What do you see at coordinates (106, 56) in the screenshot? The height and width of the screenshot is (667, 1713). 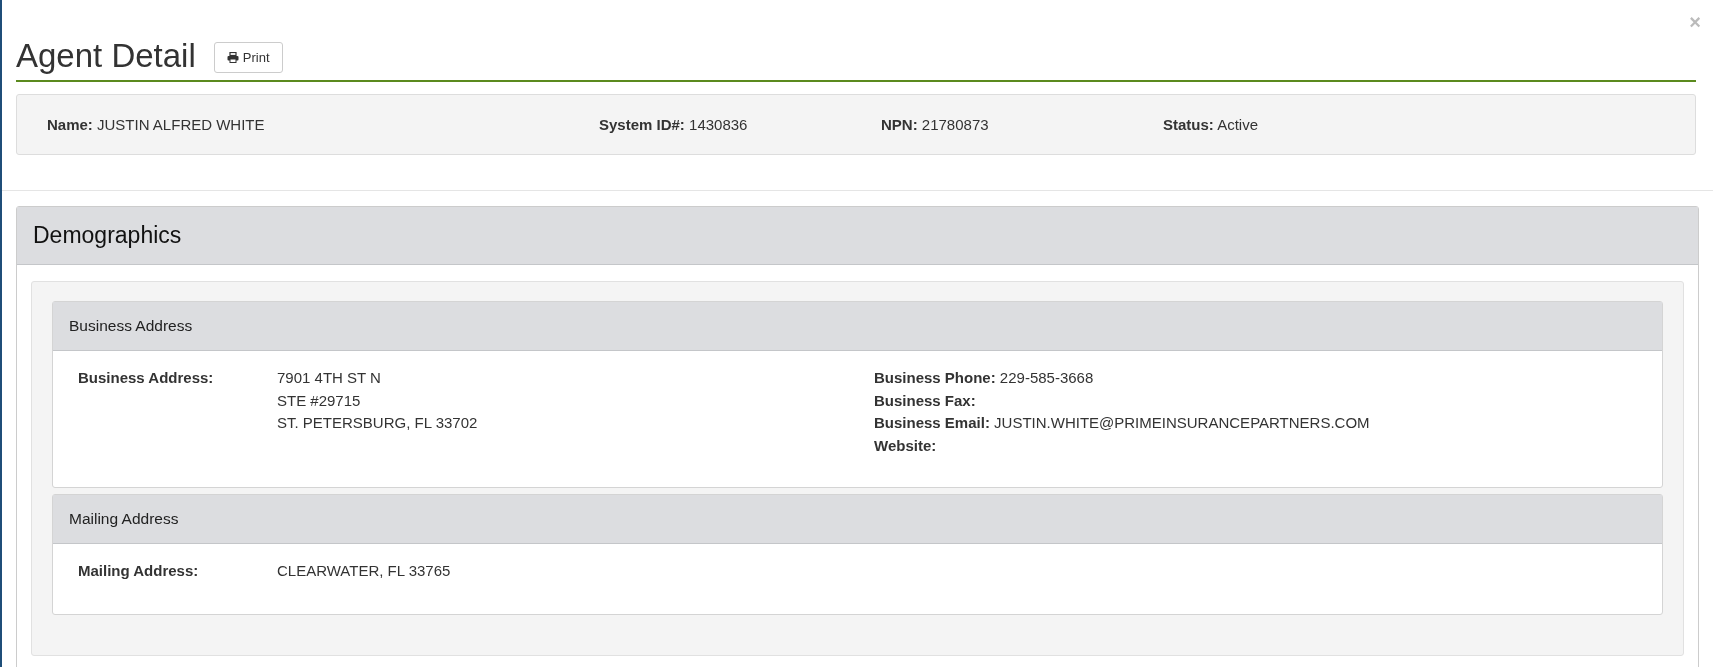 I see `page-title: Agent Detail` at bounding box center [106, 56].